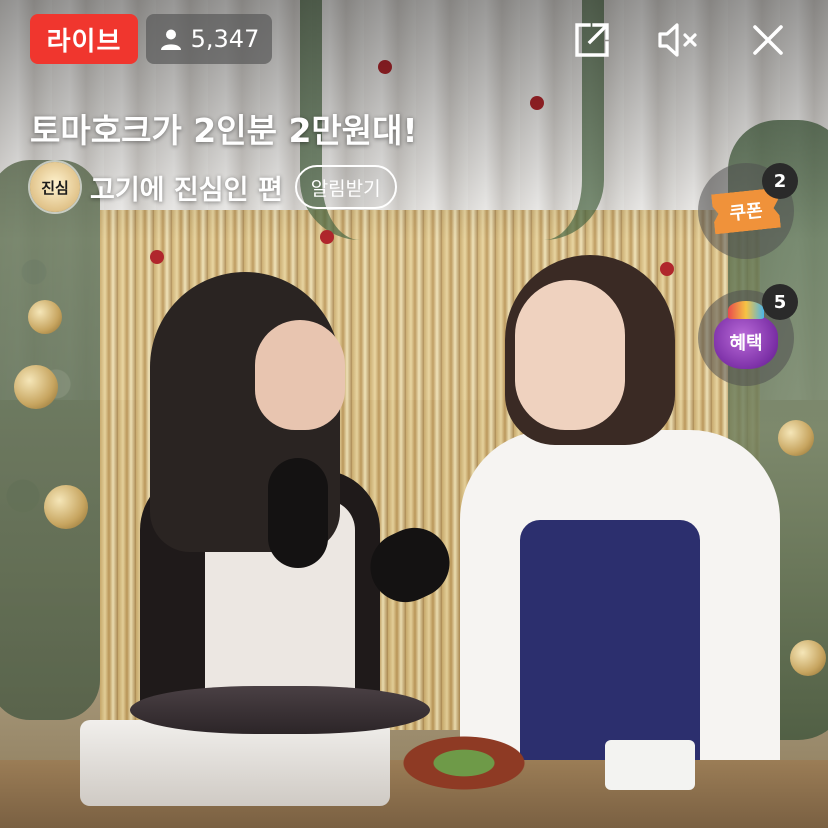 Image resolution: width=828 pixels, height=828 pixels. I want to click on live-badge: 라이브, so click(84, 39).